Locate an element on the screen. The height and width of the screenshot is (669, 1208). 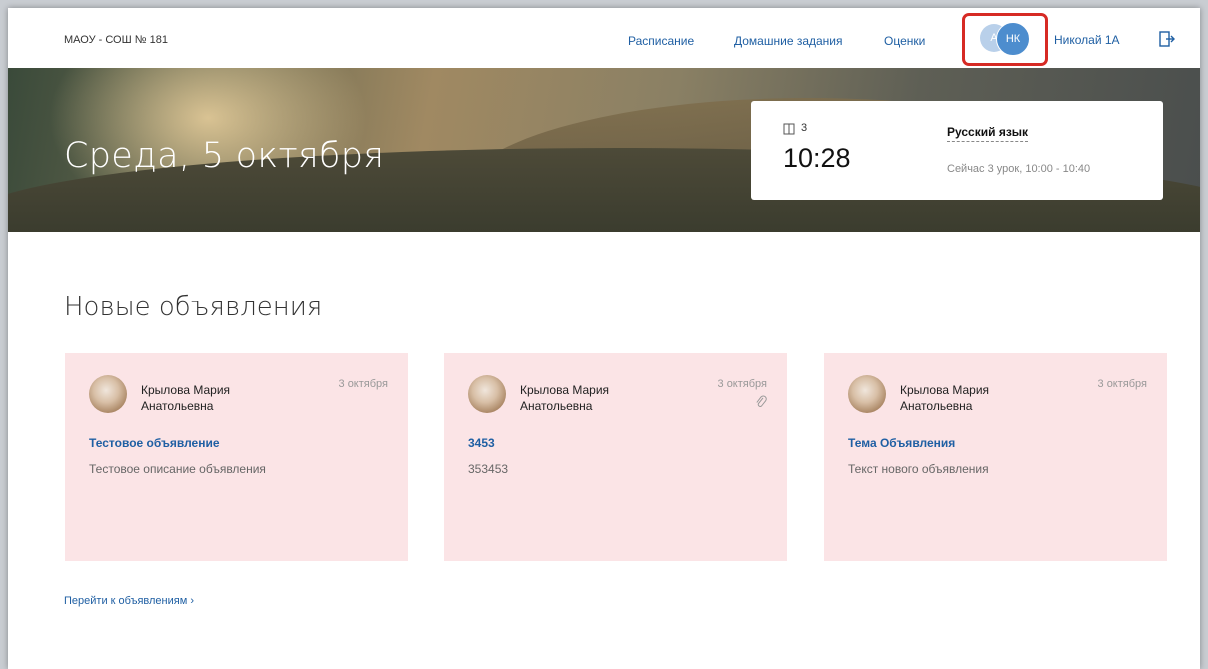
announcement-description: Текст нового объявления is located at coordinates (918, 469).